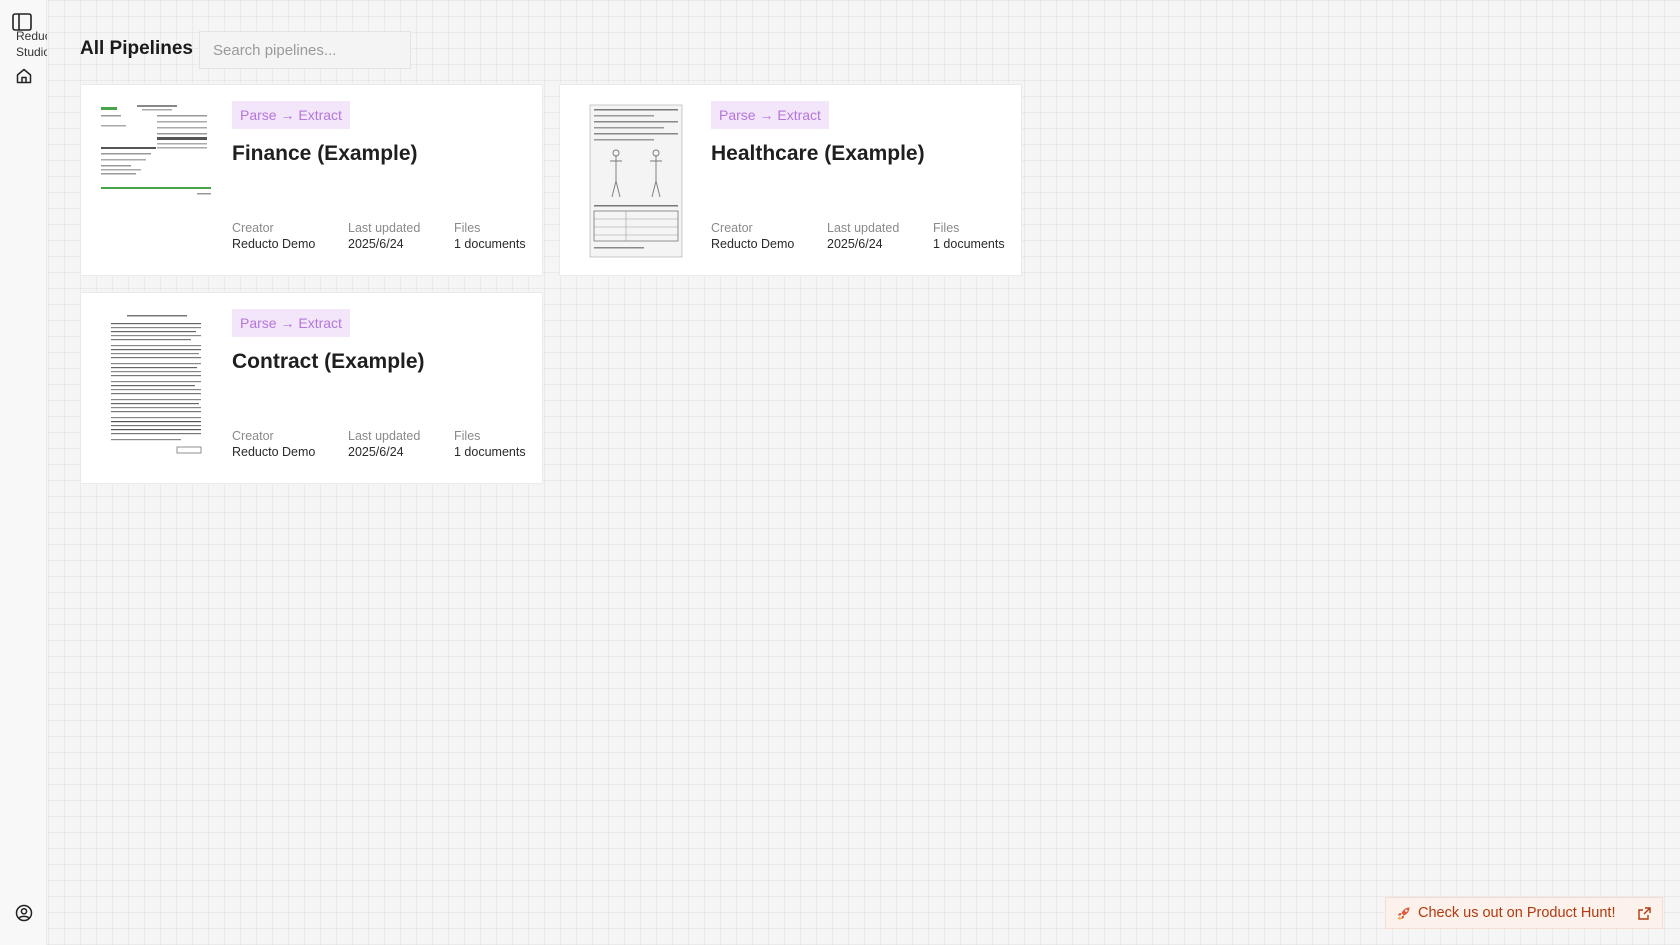 The image size is (1680, 945). Describe the element at coordinates (328, 361) in the screenshot. I see `pipeline-title: Contract (Example)` at that location.